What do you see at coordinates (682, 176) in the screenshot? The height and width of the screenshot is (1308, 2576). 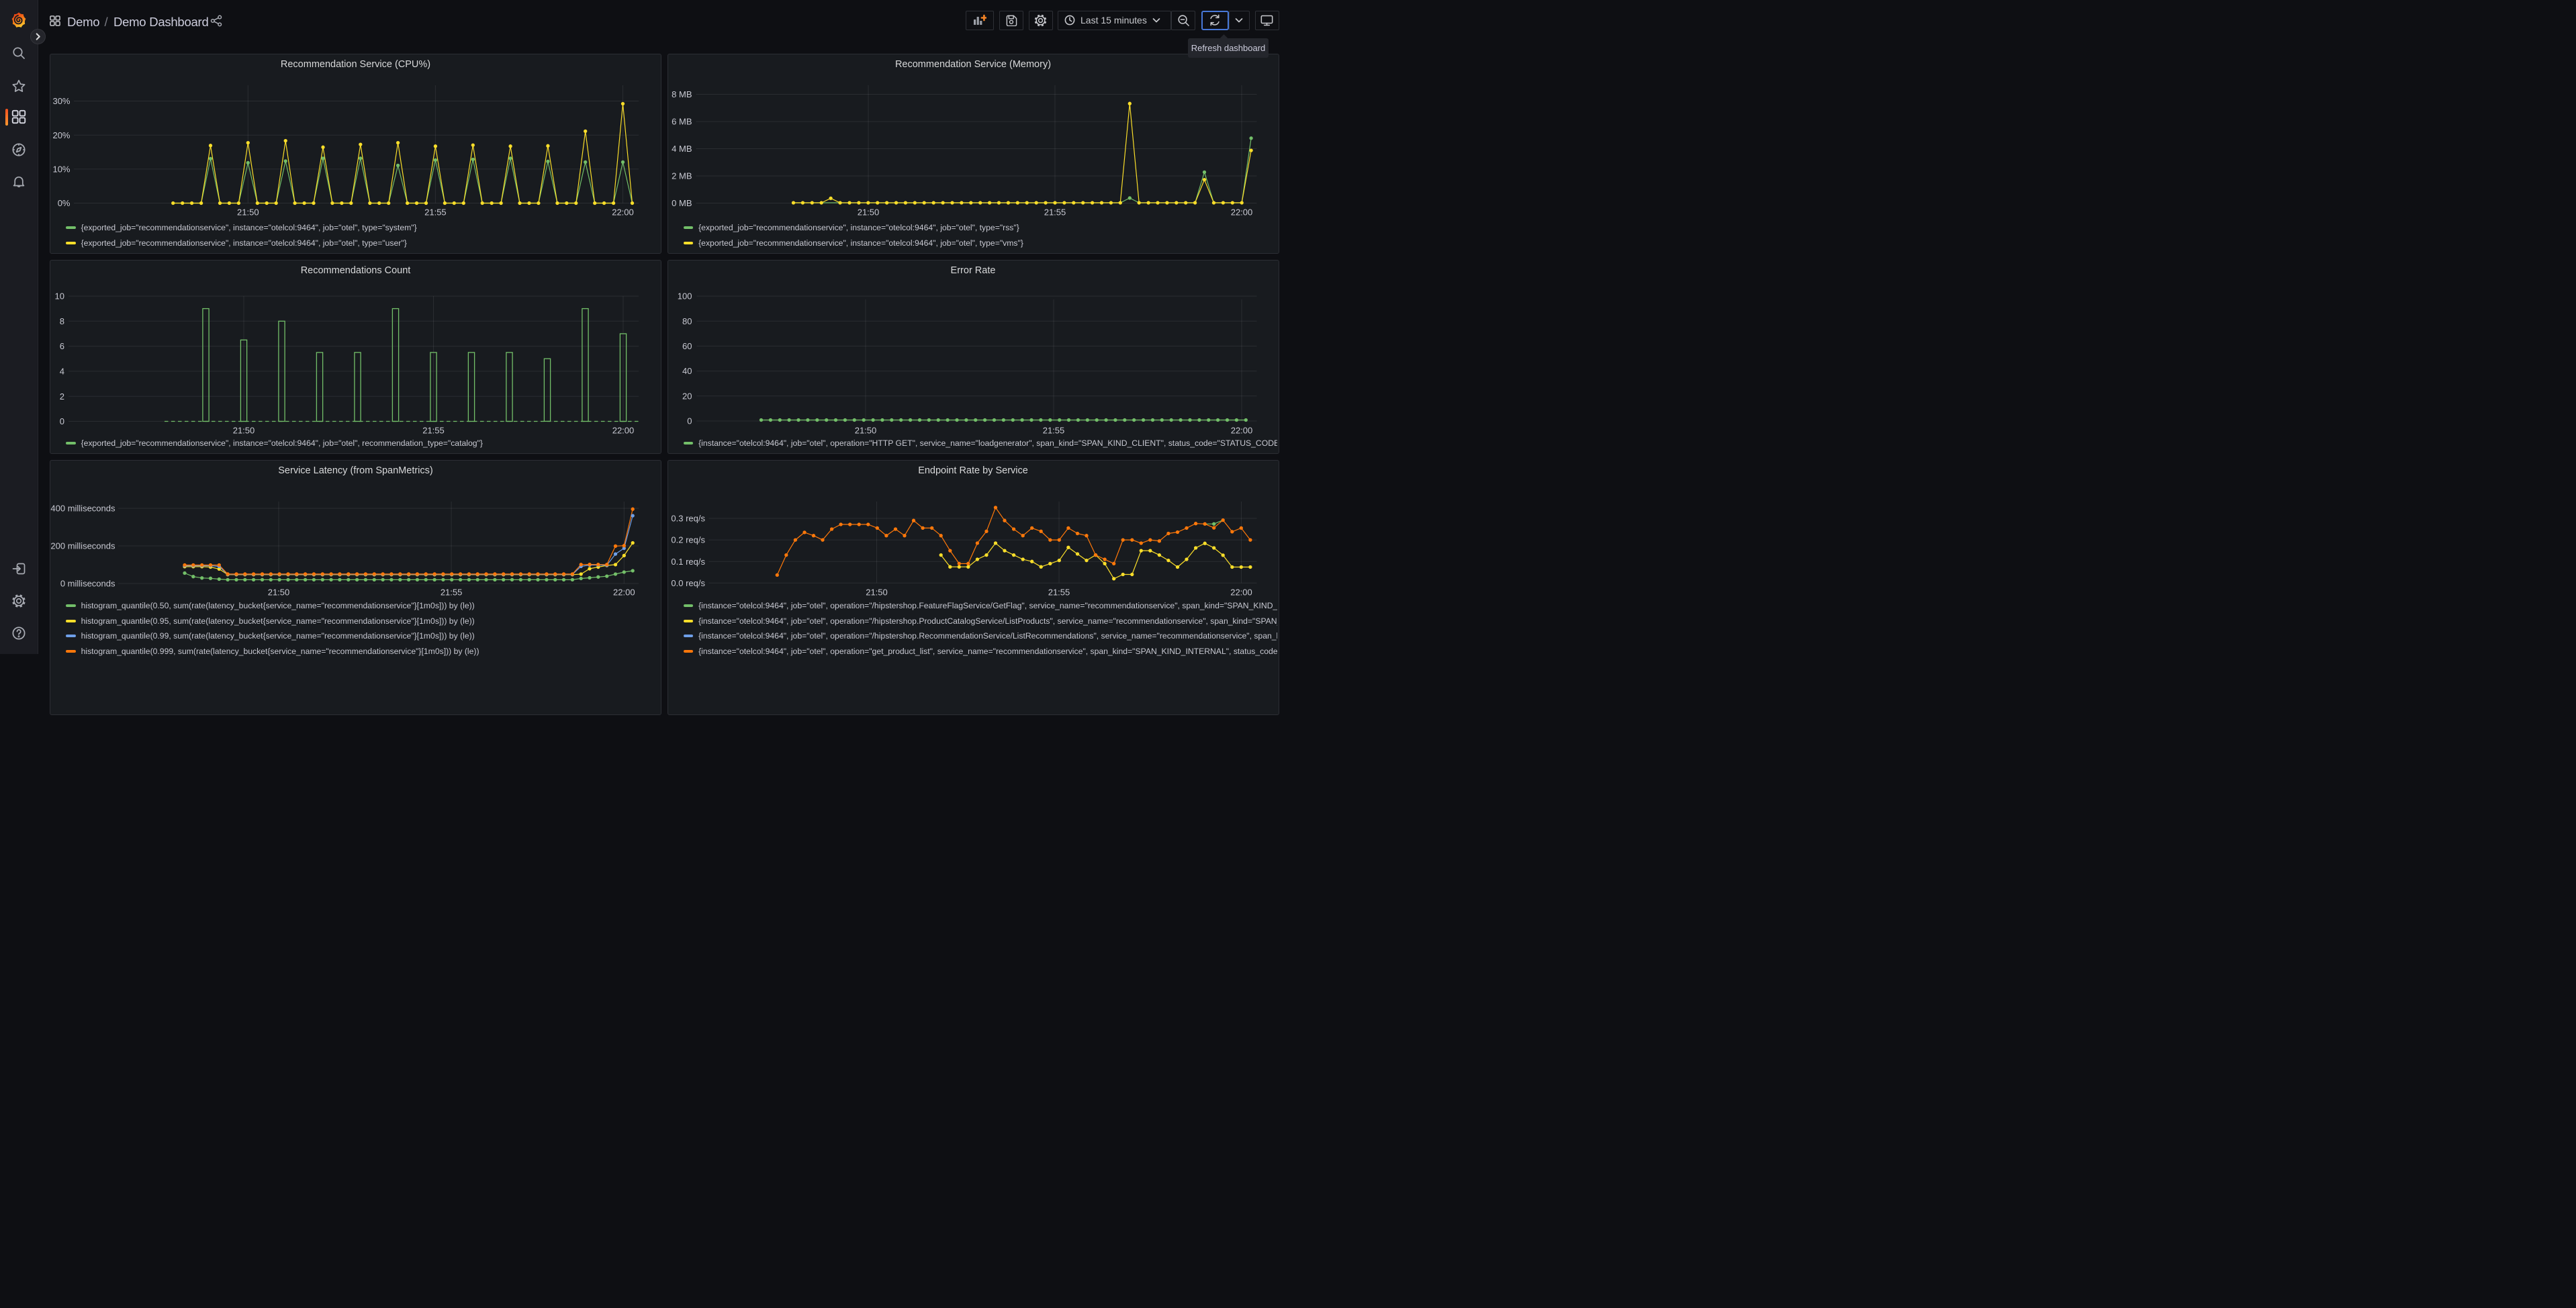 I see `svg-text: 2 MB` at bounding box center [682, 176].